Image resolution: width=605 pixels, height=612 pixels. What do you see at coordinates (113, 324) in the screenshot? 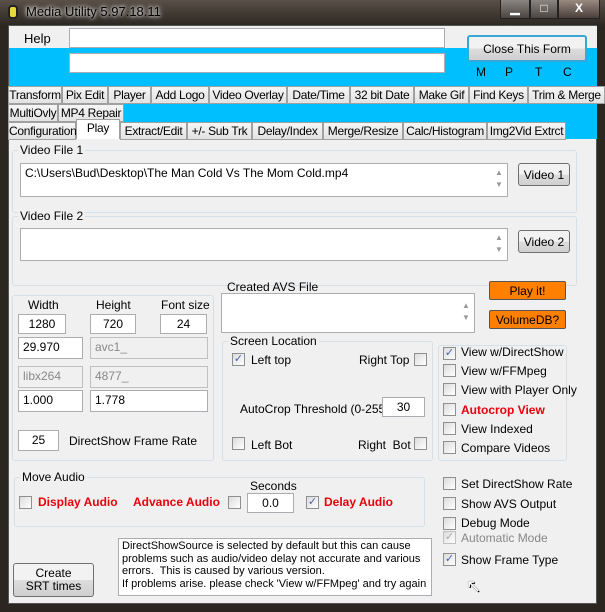
I see `height-input: 720` at bounding box center [113, 324].